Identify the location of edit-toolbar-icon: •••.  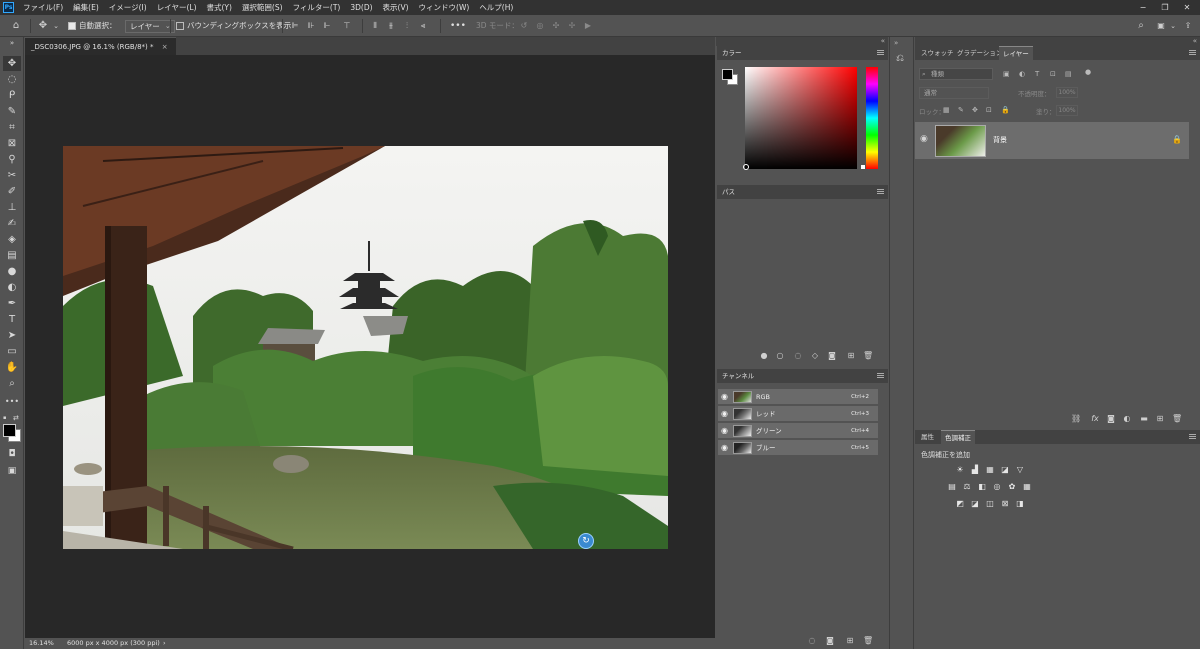
(12, 401).